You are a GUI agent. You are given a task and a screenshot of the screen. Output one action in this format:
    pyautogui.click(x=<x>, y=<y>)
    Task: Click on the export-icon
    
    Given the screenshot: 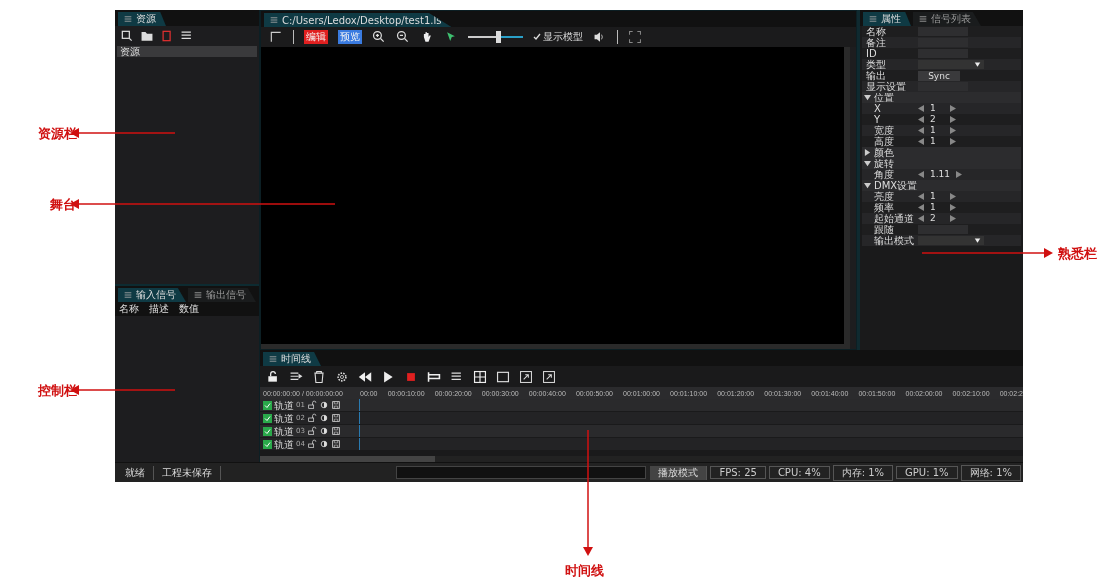 What is the action you would take?
    pyautogui.click(x=526, y=376)
    